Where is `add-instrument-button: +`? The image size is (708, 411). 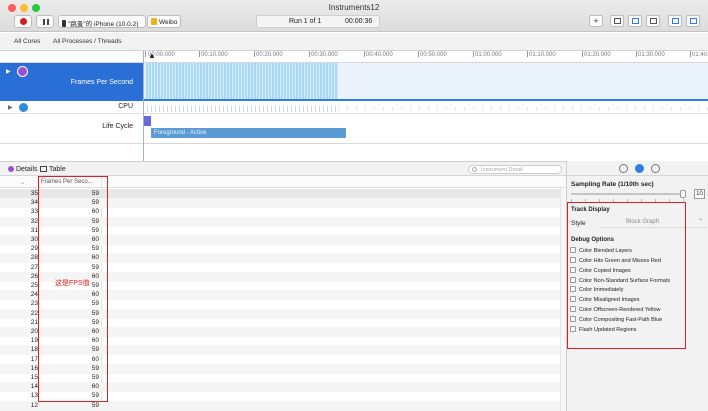 add-instrument-button: + is located at coordinates (596, 21).